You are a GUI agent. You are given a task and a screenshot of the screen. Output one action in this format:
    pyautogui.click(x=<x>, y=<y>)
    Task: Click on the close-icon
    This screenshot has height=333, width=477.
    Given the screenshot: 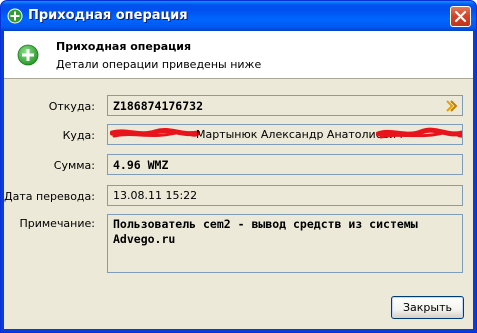 What is the action you would take?
    pyautogui.click(x=460, y=16)
    